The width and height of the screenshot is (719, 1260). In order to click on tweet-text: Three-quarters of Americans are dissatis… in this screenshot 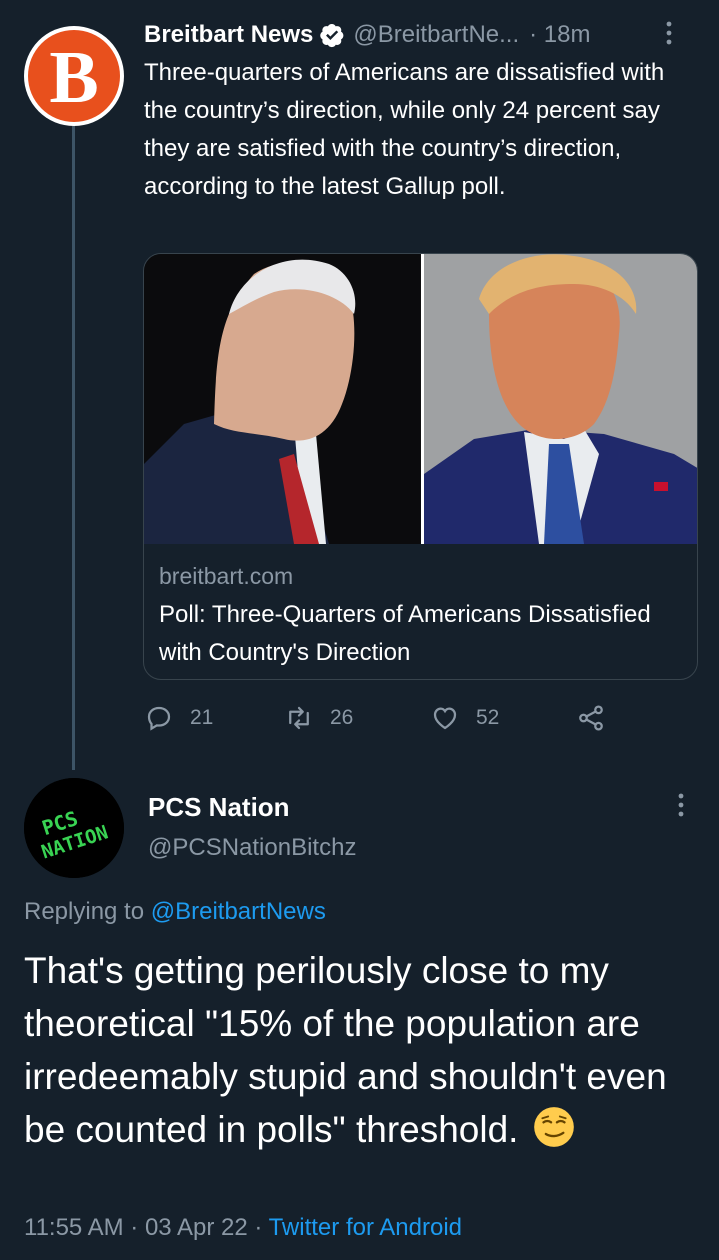, I will do `click(404, 129)`.